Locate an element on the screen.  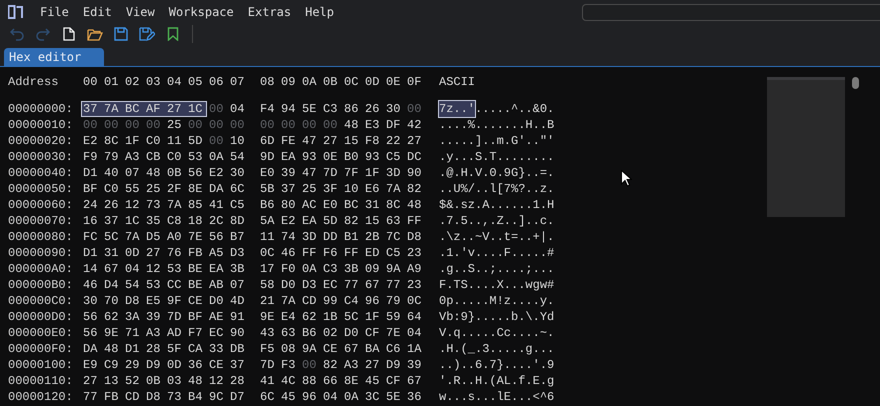
editor-tab: Hex editor is located at coordinates (54, 57).